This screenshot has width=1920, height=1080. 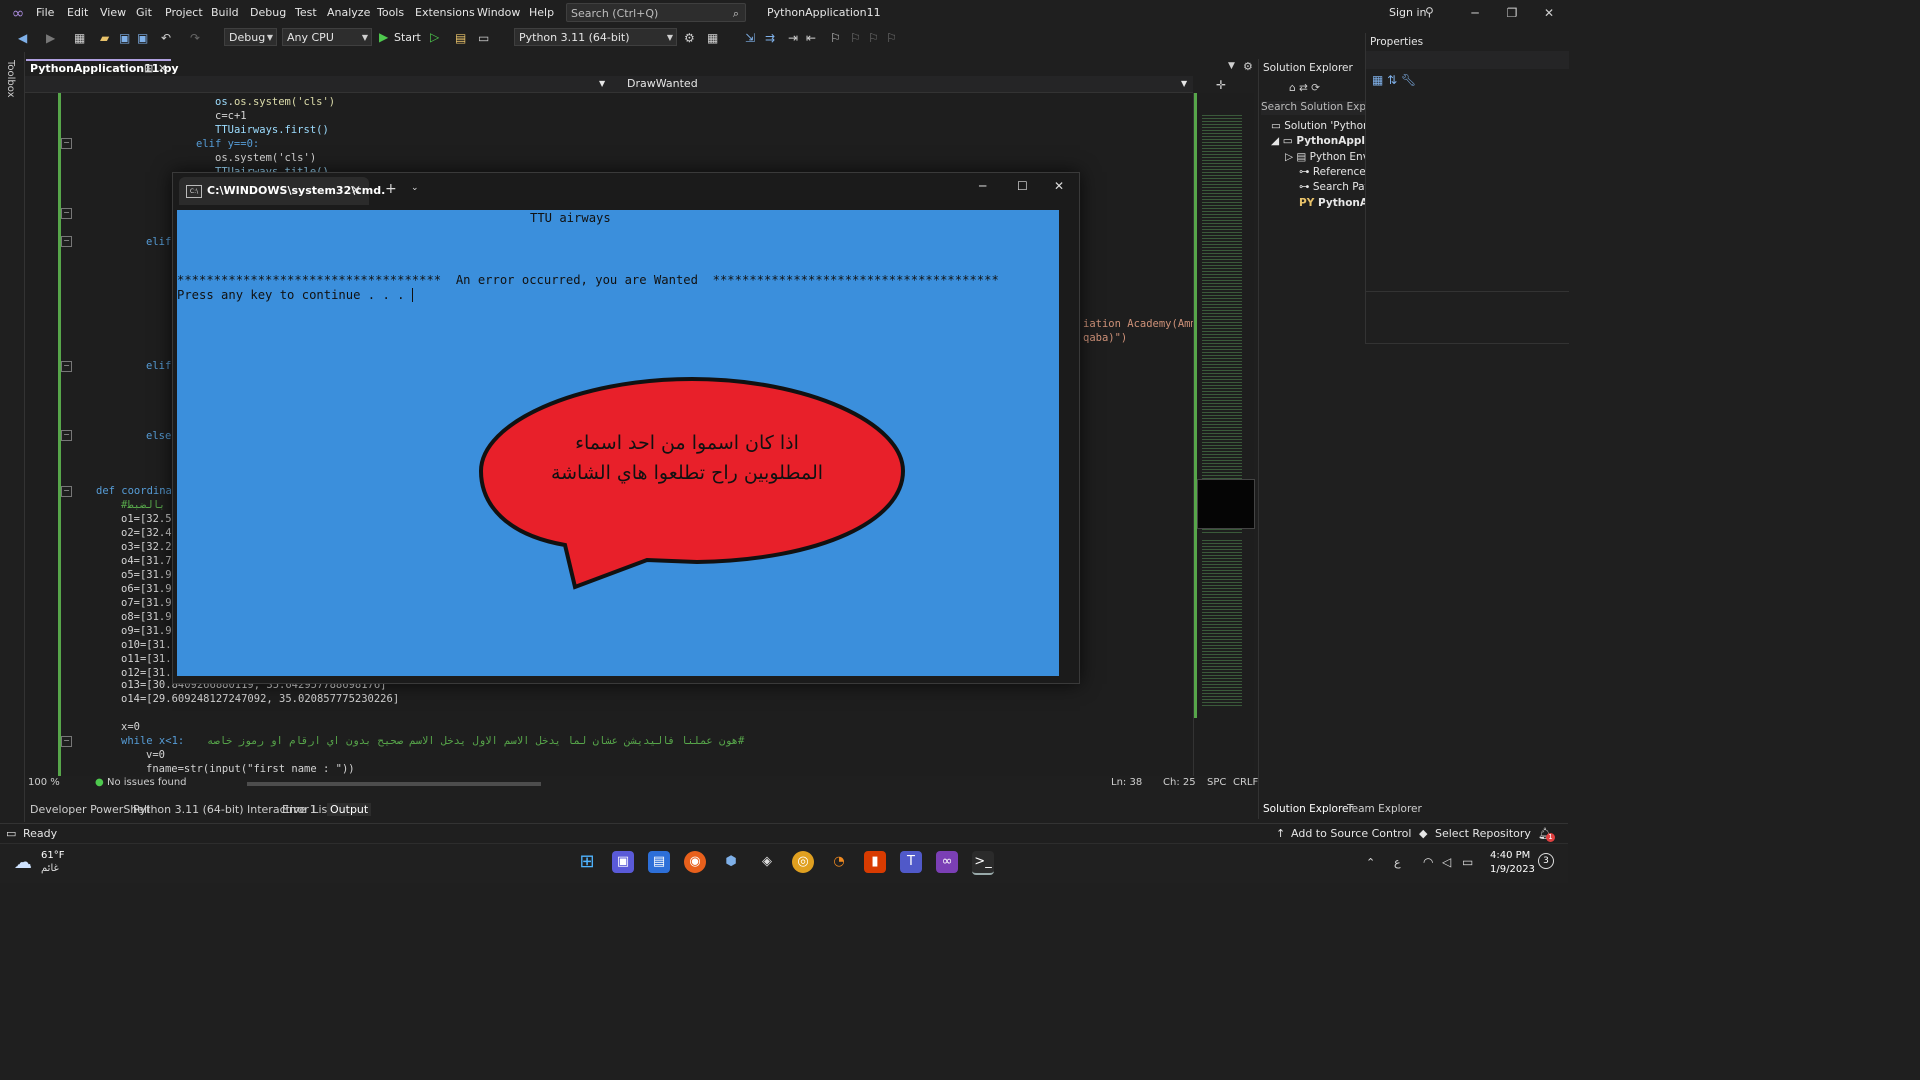 I want to click on line-ending: CRLF, so click(x=1245, y=782).